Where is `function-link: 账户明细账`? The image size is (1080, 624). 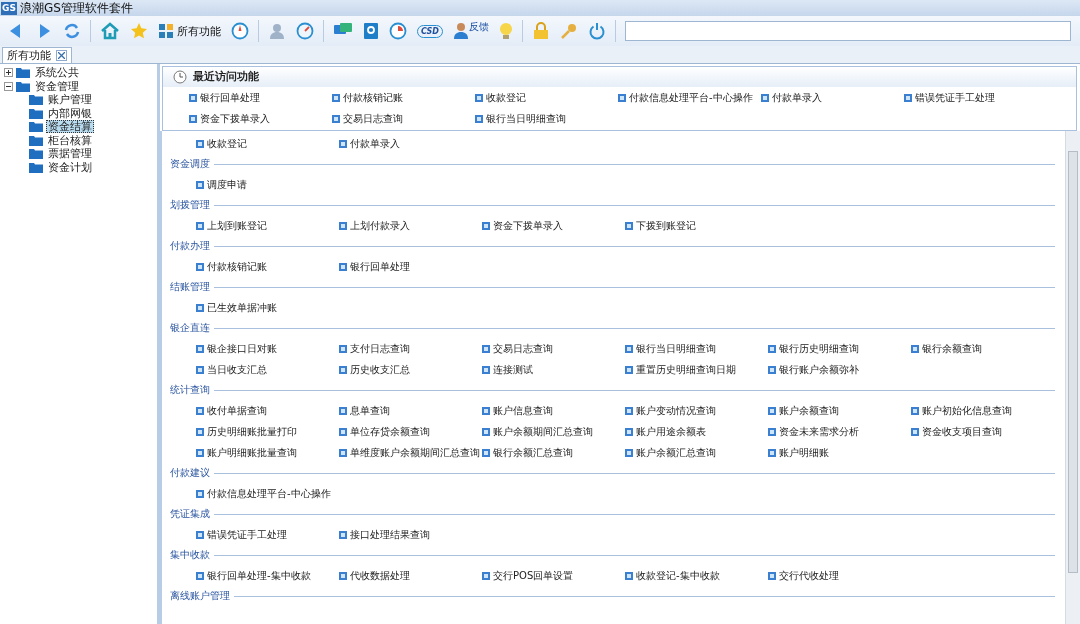 function-link: 账户明细账 is located at coordinates (804, 452).